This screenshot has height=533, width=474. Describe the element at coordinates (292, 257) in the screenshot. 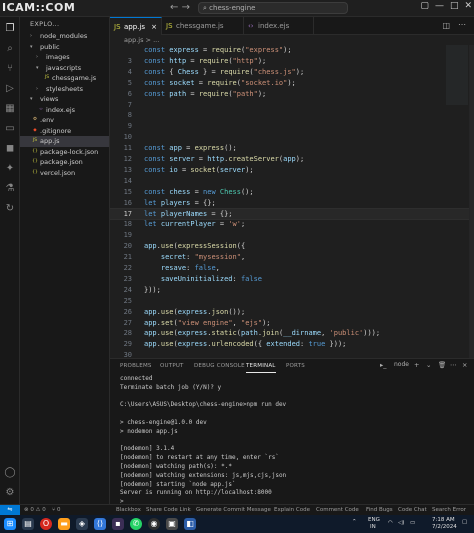

I see `code-line: 21 secret: "mysession",` at that location.